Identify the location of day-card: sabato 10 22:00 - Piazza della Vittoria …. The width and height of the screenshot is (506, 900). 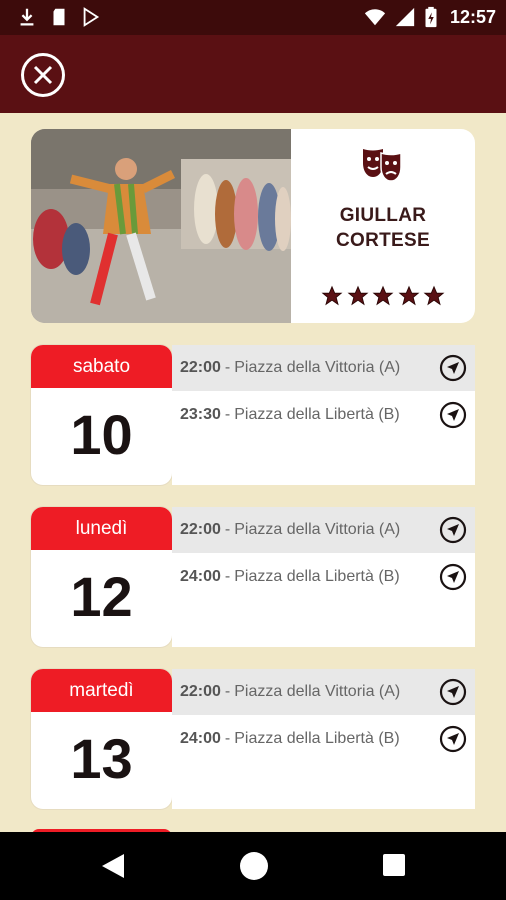
(253, 415).